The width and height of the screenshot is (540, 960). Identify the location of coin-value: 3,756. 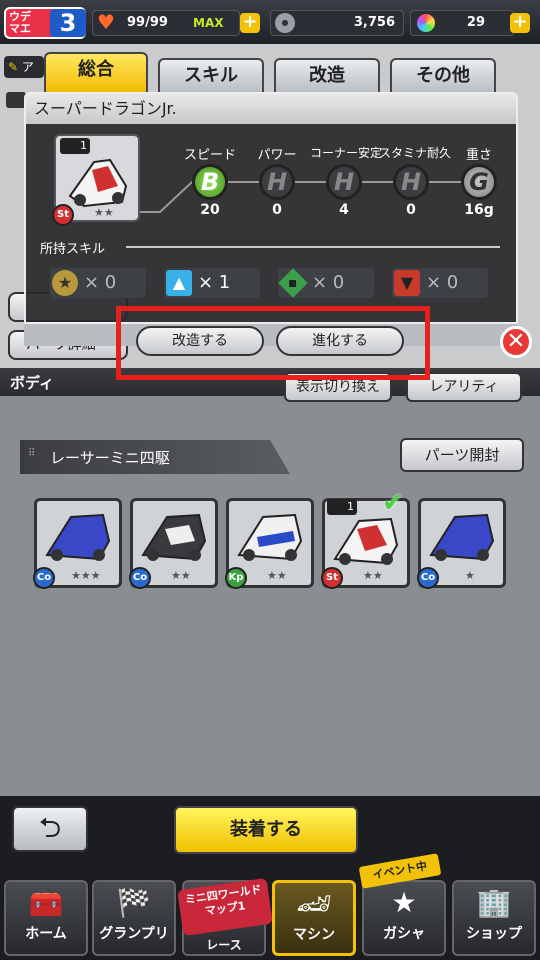
(374, 22).